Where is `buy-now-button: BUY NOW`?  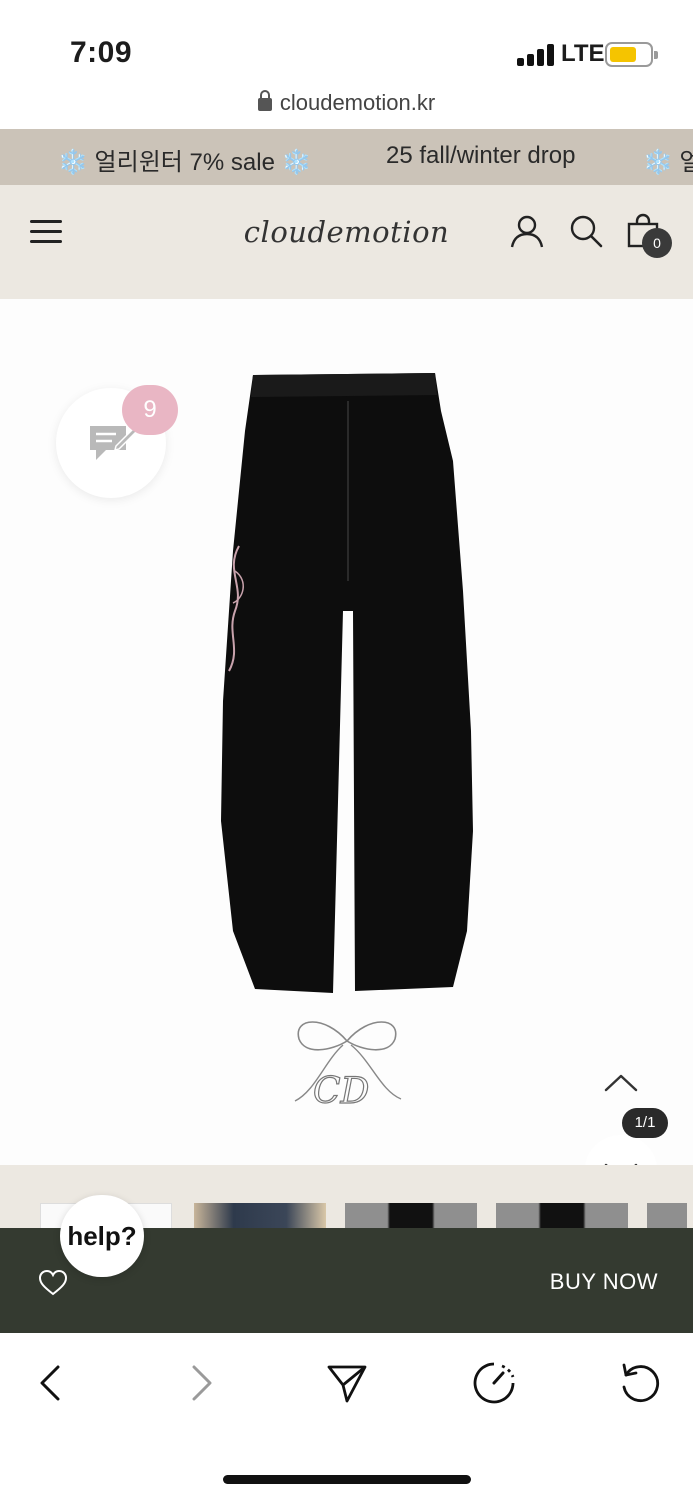
buy-now-button: BUY NOW is located at coordinates (604, 1282).